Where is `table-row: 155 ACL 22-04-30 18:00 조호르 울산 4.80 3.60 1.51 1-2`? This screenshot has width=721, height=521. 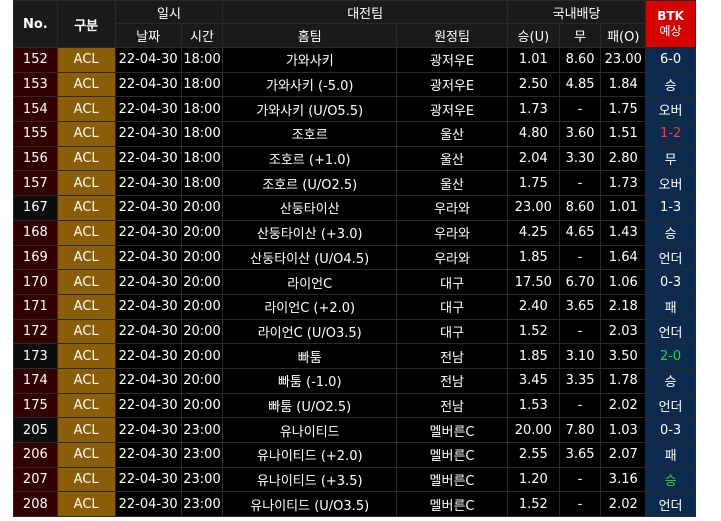 table-row: 155 ACL 22-04-30 18:00 조호르 울산 4.80 3.60 1.51 1-2 is located at coordinates (354, 134).